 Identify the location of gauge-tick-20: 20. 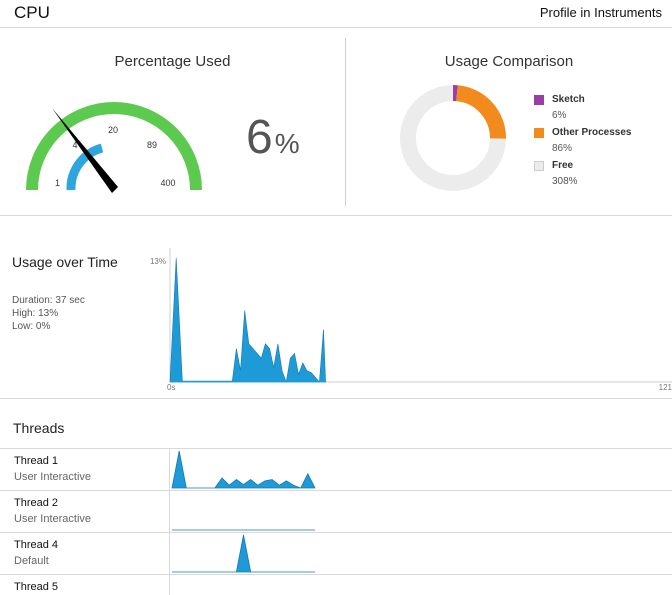
(113, 130).